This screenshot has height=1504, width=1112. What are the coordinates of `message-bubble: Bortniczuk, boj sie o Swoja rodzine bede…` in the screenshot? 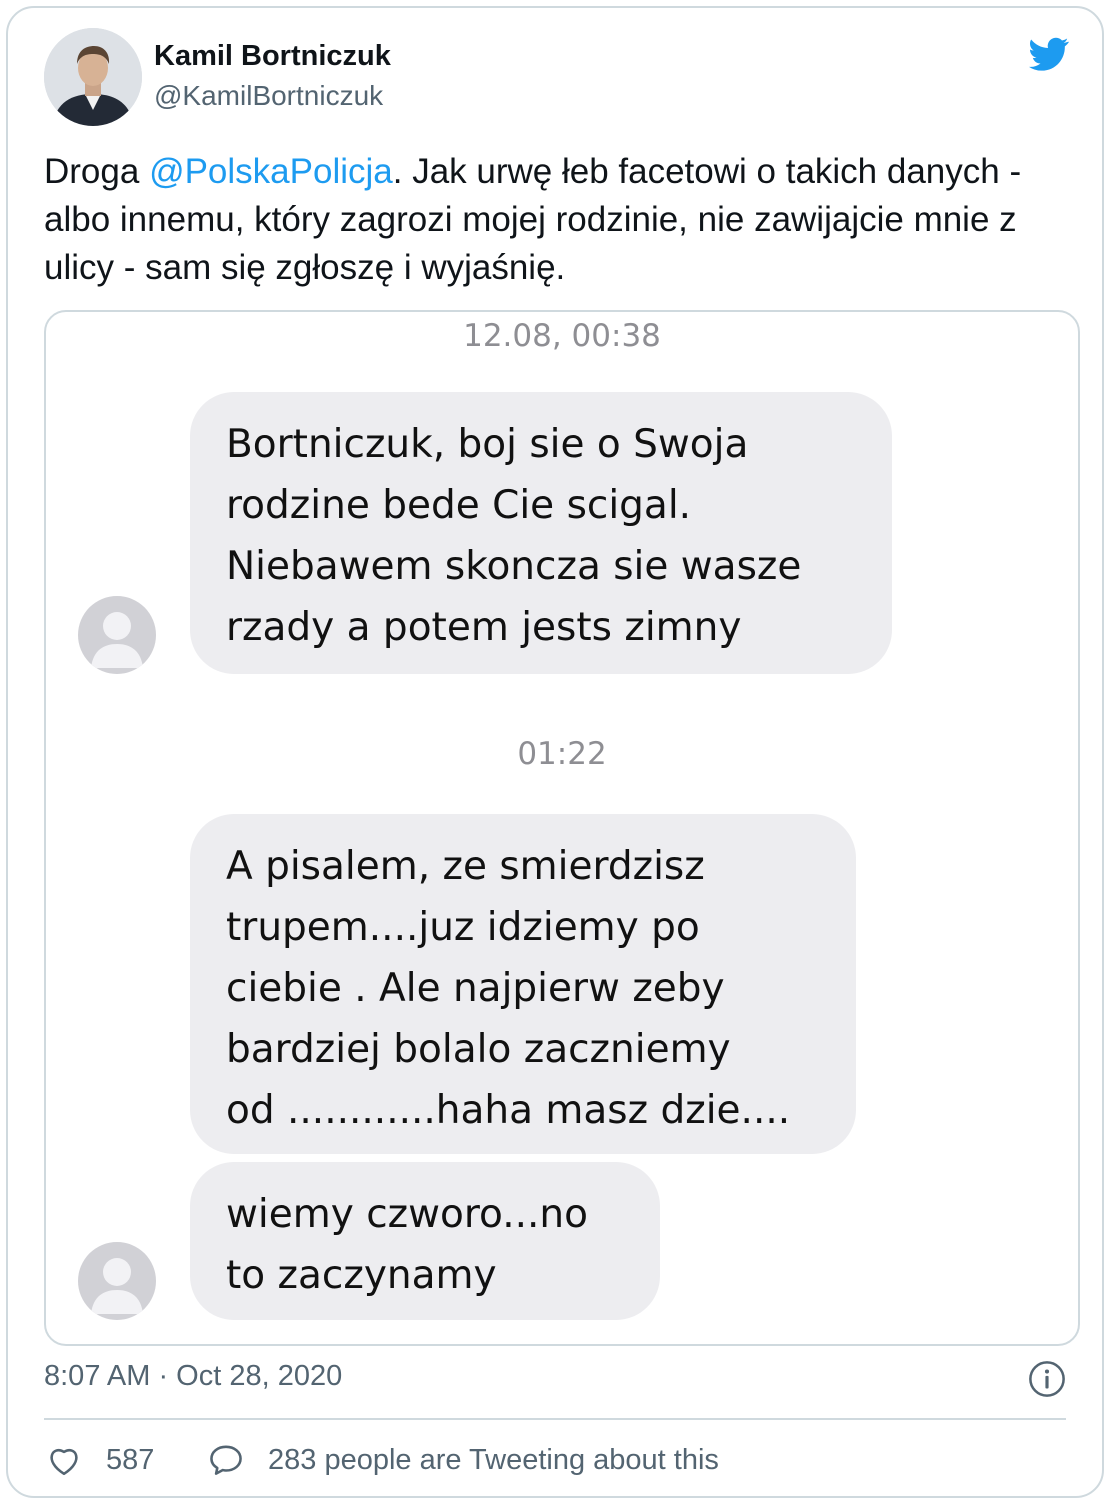 It's located at (541, 533).